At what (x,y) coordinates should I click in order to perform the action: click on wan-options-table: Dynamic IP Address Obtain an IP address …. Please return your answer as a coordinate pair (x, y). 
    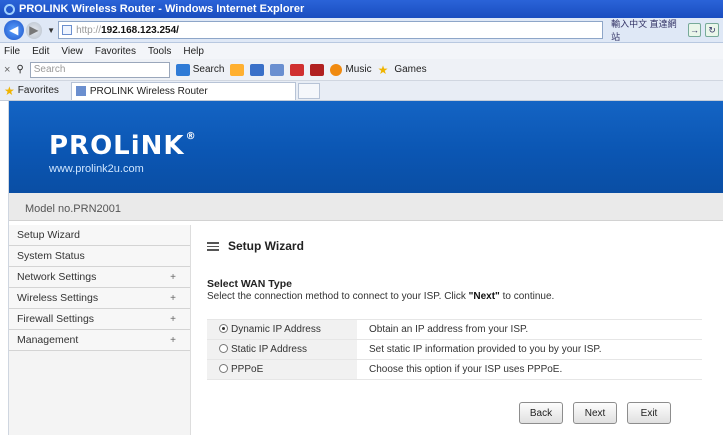
    Looking at the image, I should click on (454, 349).